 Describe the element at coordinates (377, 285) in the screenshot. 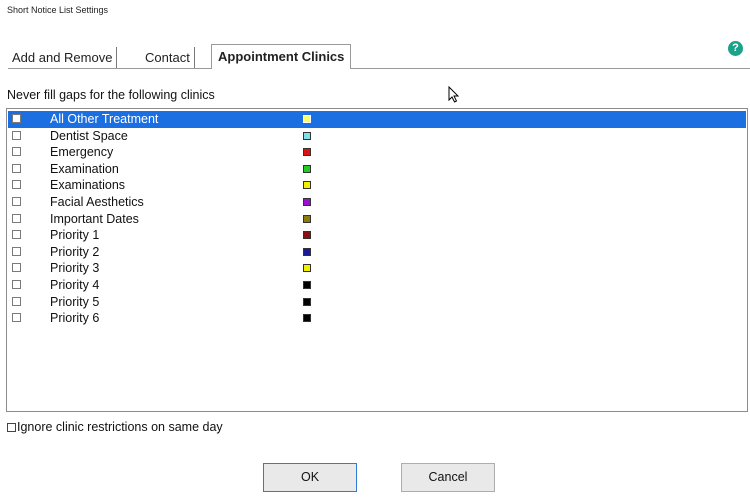

I see `clinic-row: Priority 4` at that location.